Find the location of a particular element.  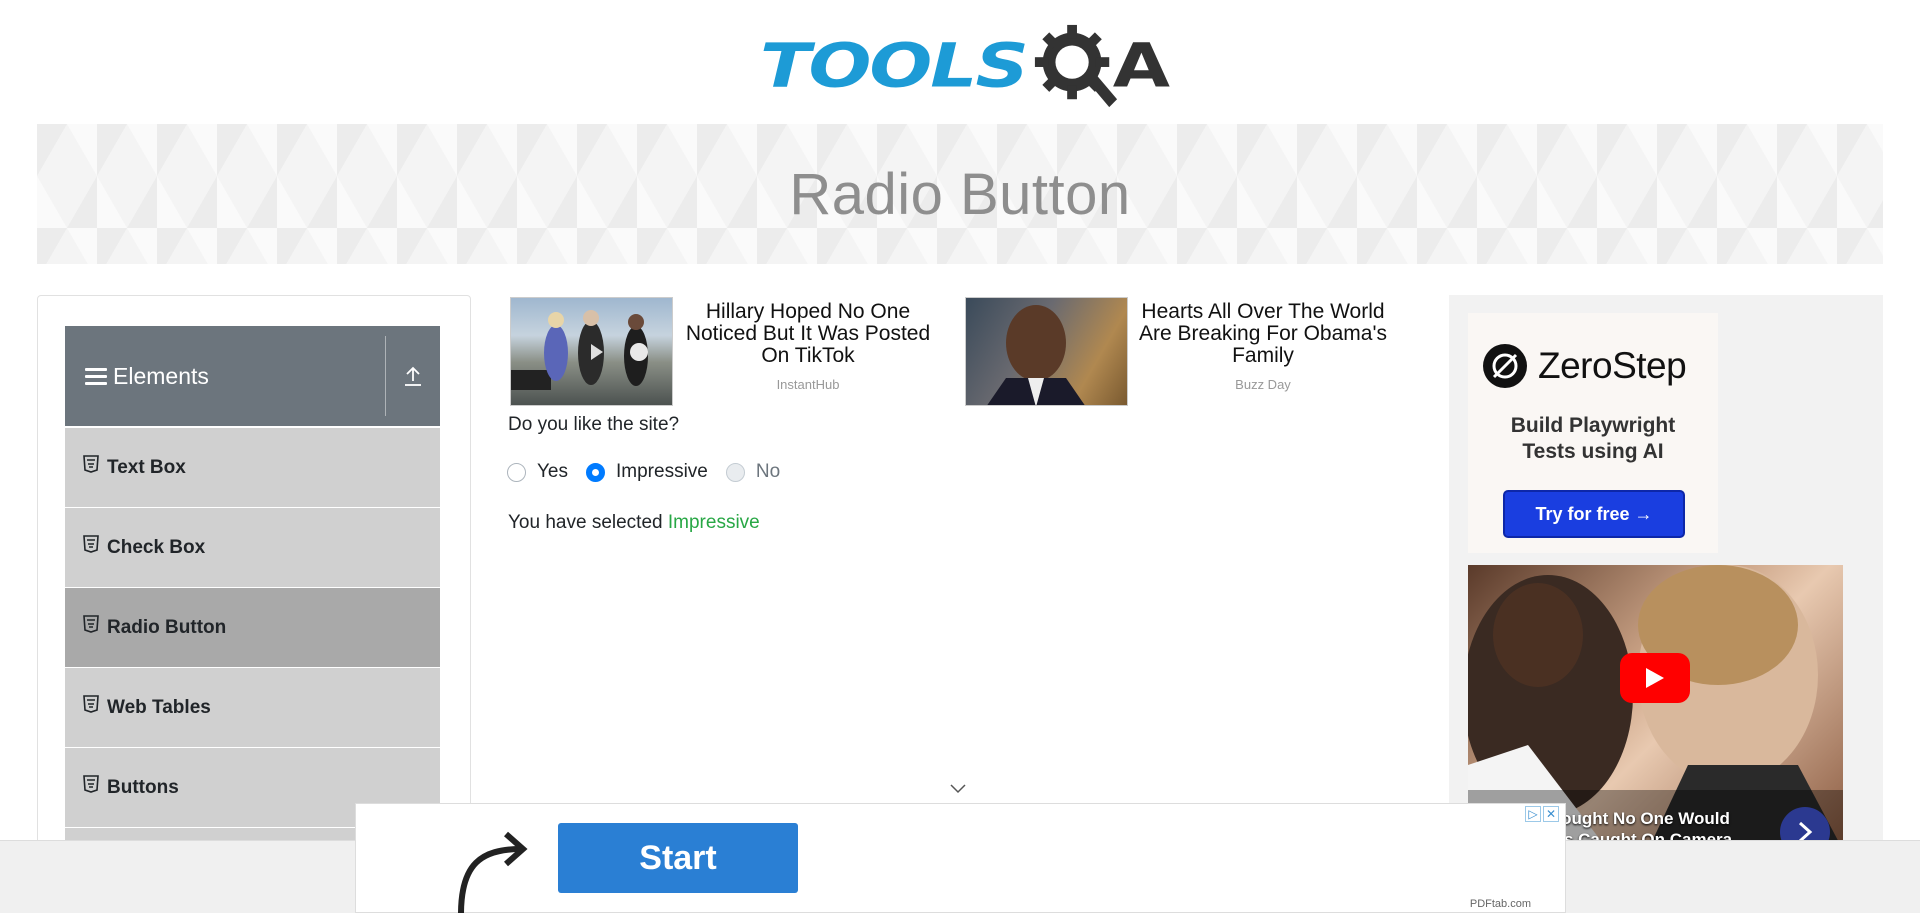

sidebar-item-label: Radio Button is located at coordinates (167, 627).